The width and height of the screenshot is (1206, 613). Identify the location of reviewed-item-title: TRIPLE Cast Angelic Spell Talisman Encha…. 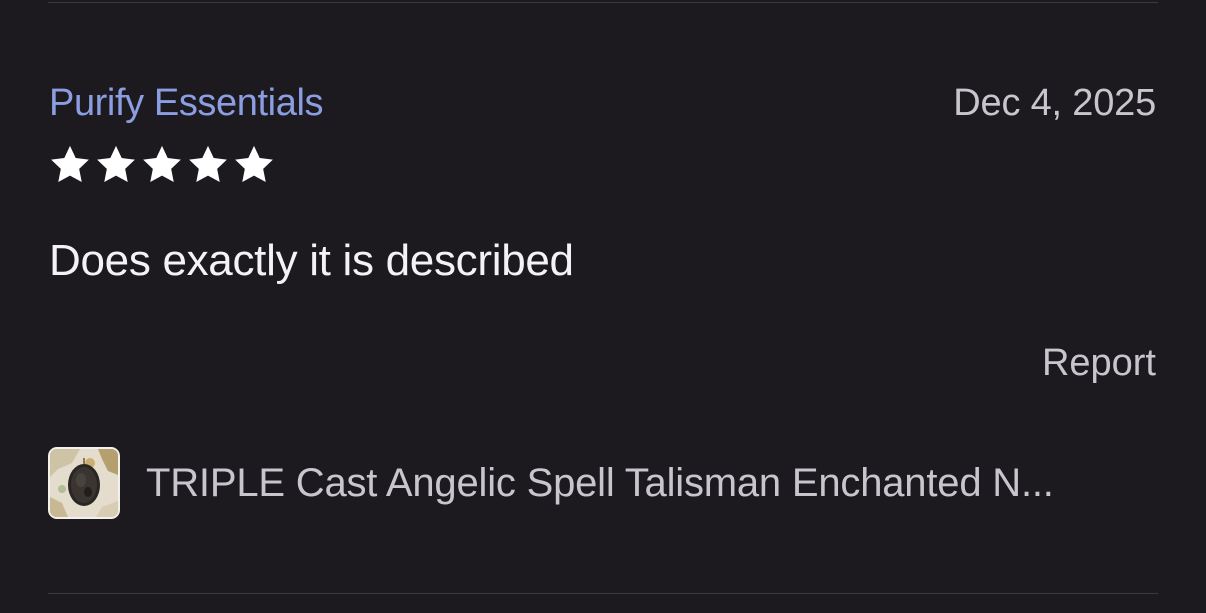
(600, 483).